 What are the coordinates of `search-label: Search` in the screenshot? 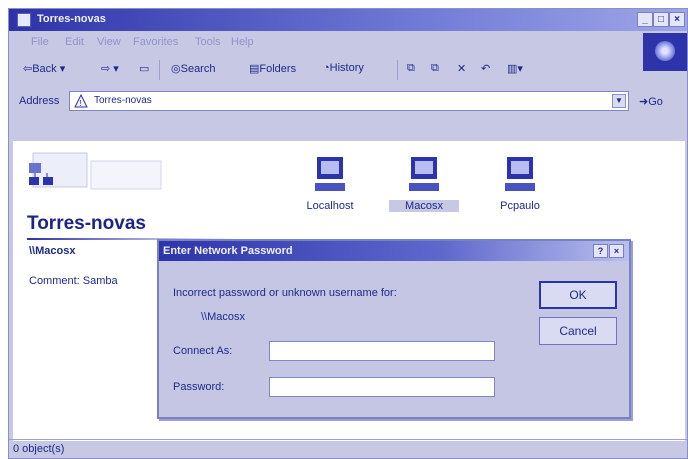 It's located at (198, 69).